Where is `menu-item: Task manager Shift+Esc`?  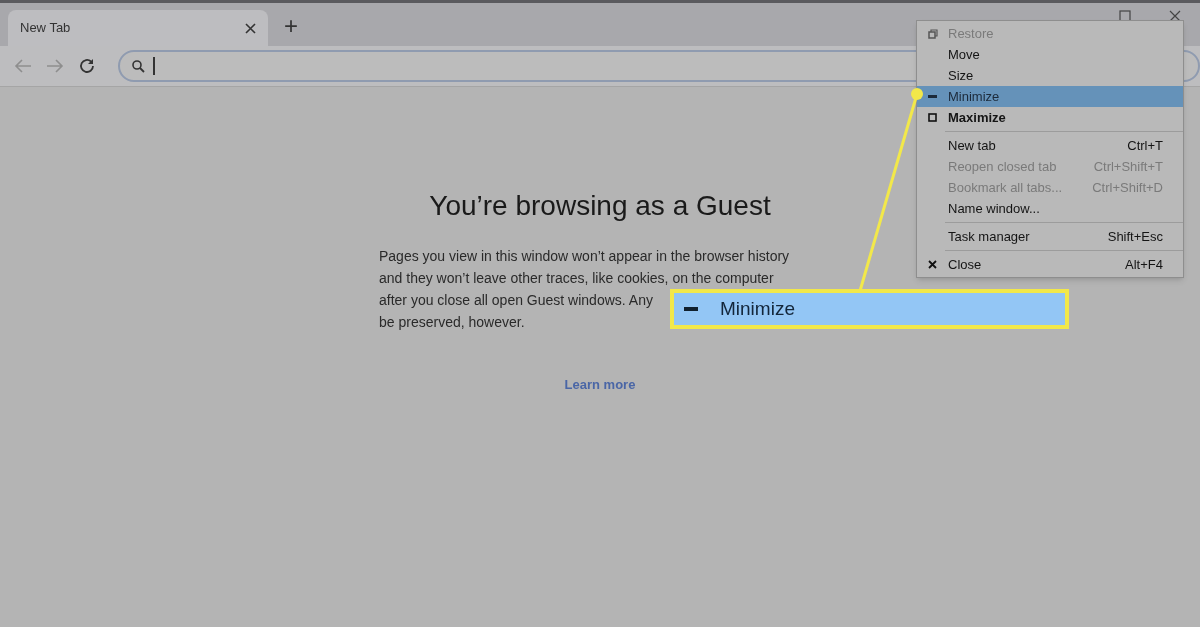
menu-item: Task manager Shift+Esc is located at coordinates (1050, 236).